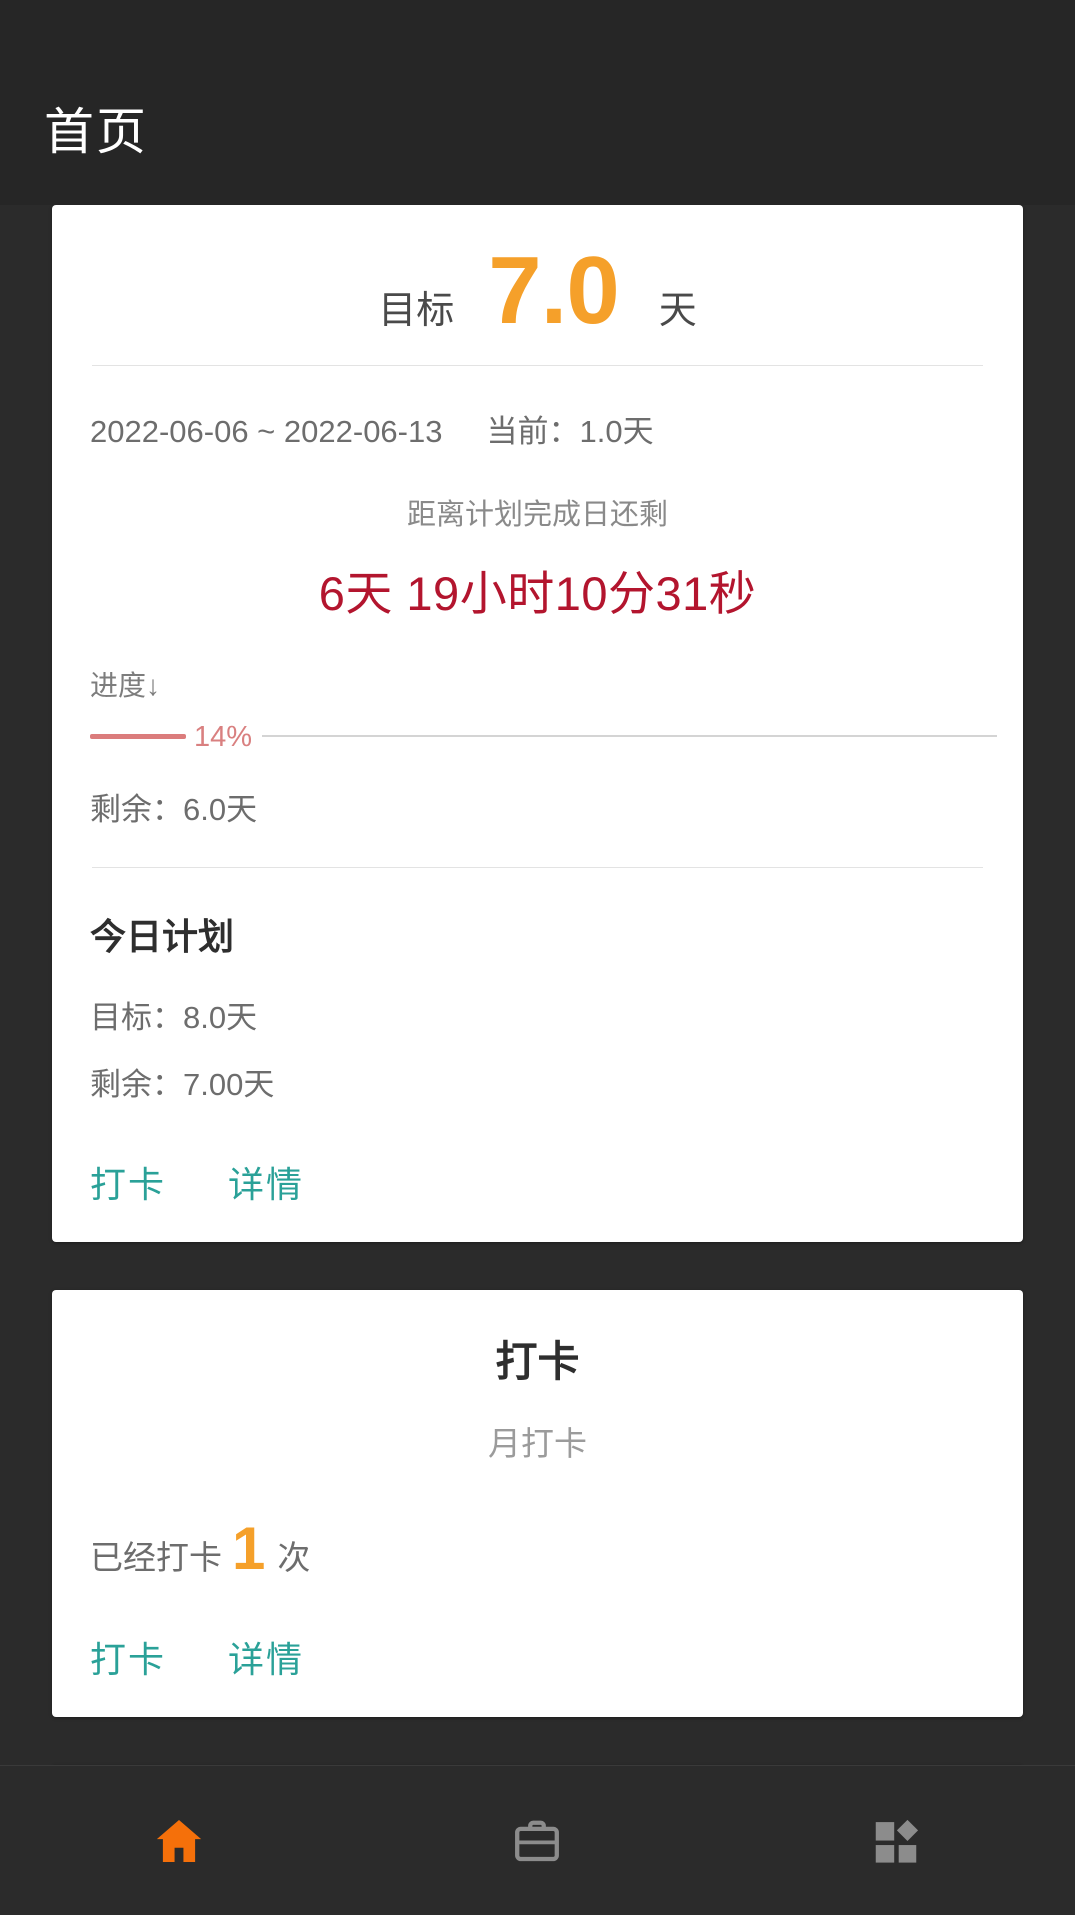 The width and height of the screenshot is (1075, 1915). What do you see at coordinates (156, 1557) in the screenshot?
I see `checkin-count-prefix: 已经打卡` at bounding box center [156, 1557].